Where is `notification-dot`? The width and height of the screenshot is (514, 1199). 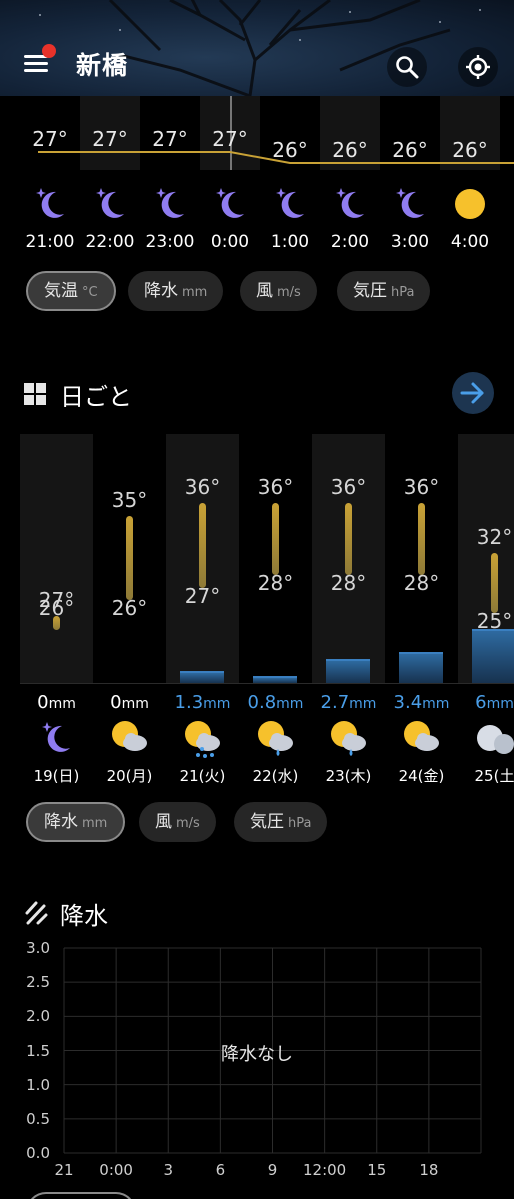
notification-dot is located at coordinates (49, 51).